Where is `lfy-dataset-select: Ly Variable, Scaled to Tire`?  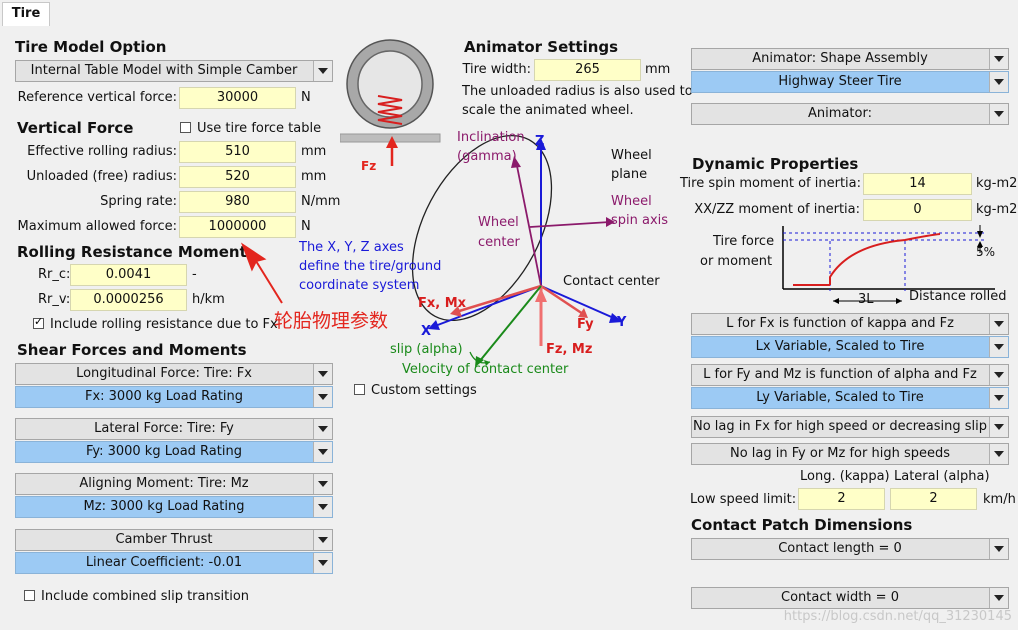 lfy-dataset-select: Ly Variable, Scaled to Tire is located at coordinates (850, 398).